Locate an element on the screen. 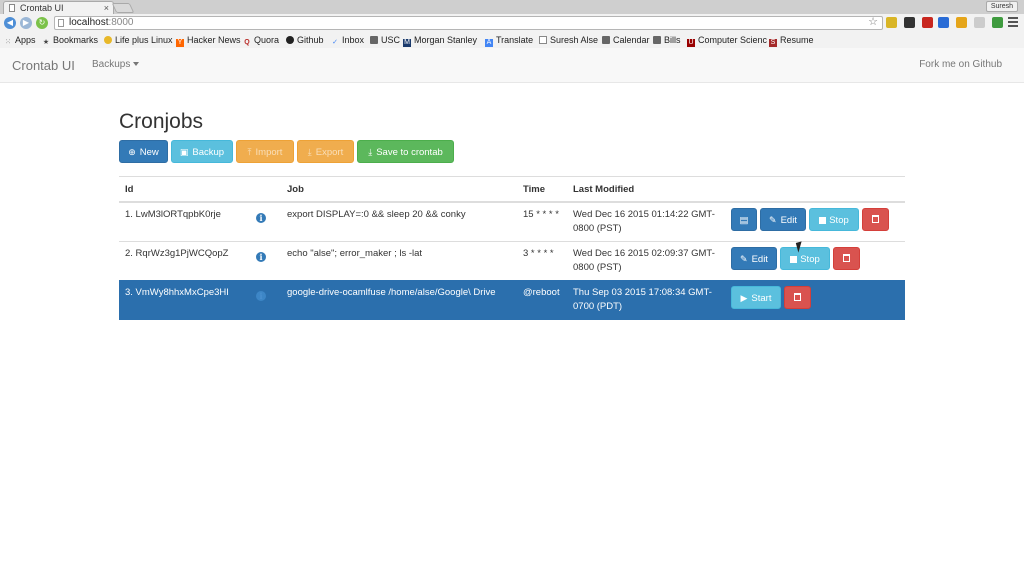 This screenshot has width=1024, height=583. app-navbar: Crontab UI Backups Fork me on Github is located at coordinates (512, 65).